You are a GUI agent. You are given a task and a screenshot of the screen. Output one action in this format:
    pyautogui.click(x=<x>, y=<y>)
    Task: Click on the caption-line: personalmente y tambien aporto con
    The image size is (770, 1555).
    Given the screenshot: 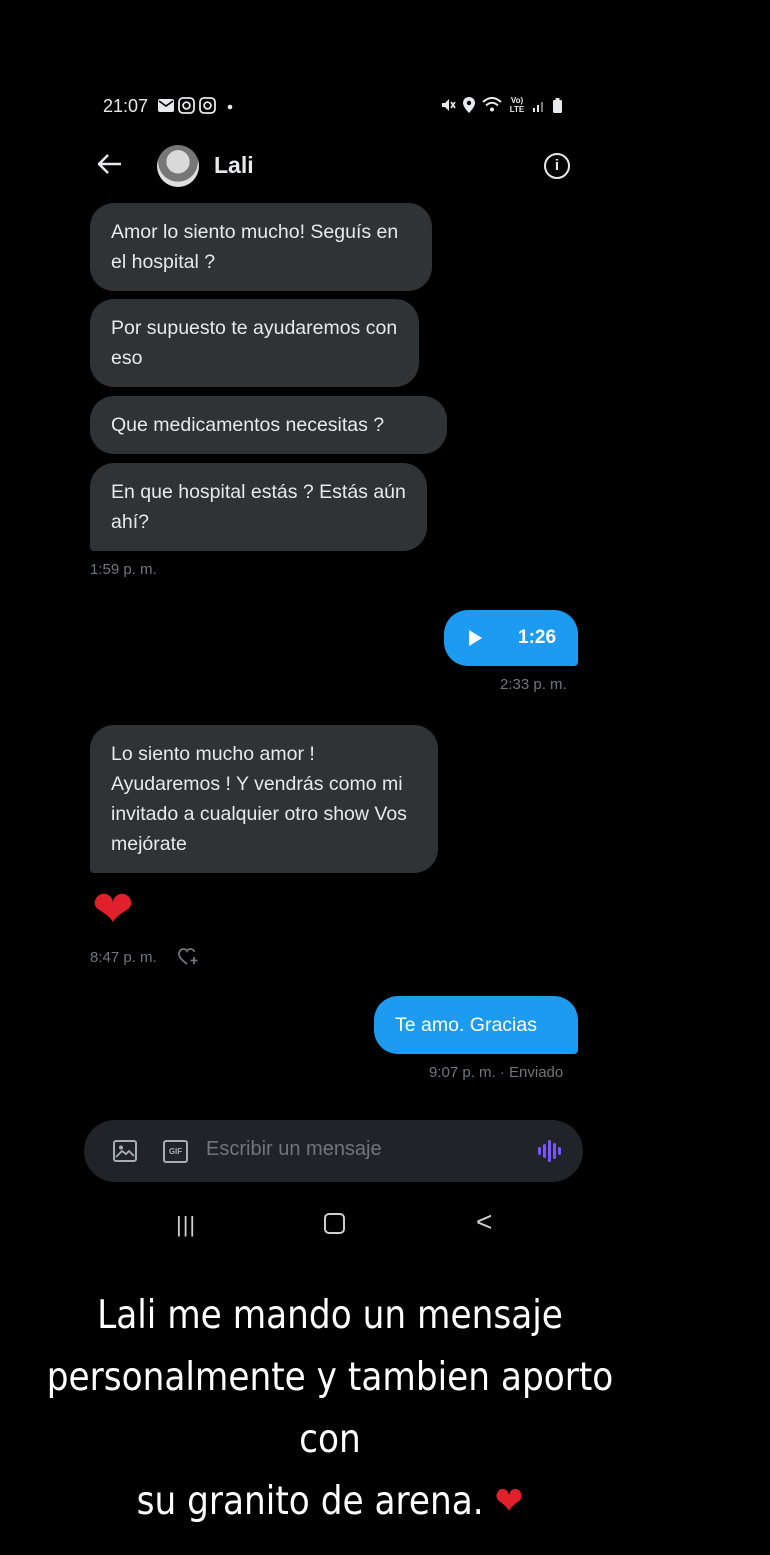 What is the action you would take?
    pyautogui.click(x=330, y=1408)
    